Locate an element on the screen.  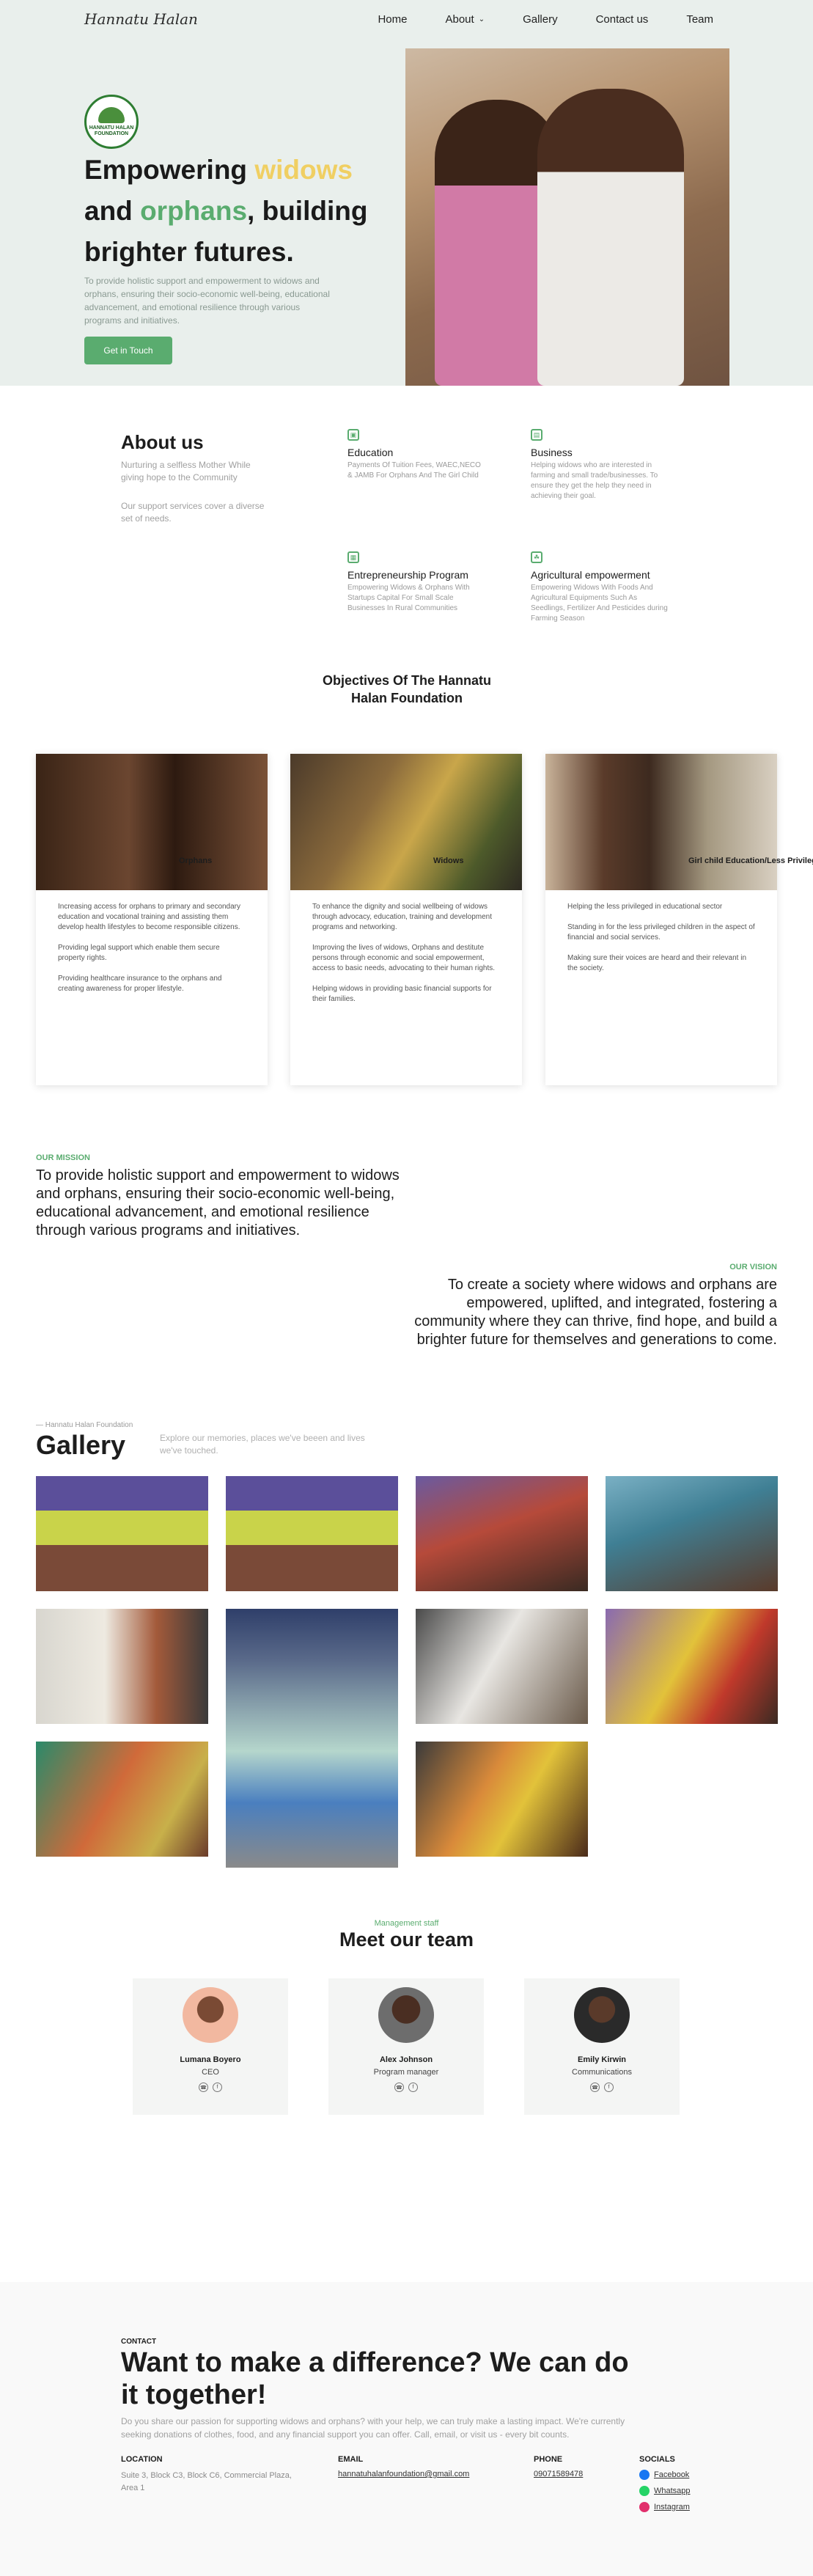
service-title: Entrepreneurship Program is located at coordinates (407, 575).